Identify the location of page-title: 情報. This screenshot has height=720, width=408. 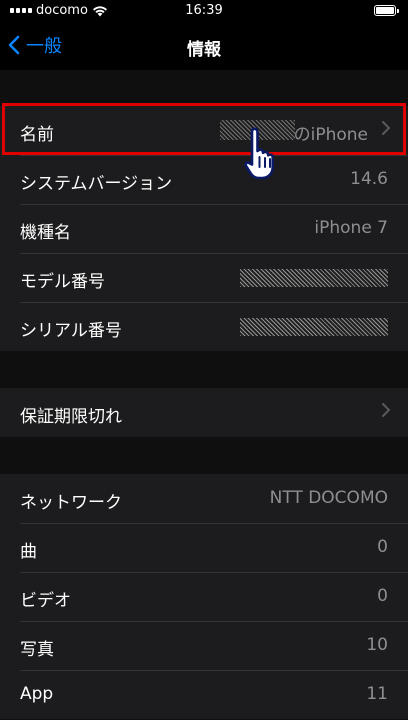
(204, 50).